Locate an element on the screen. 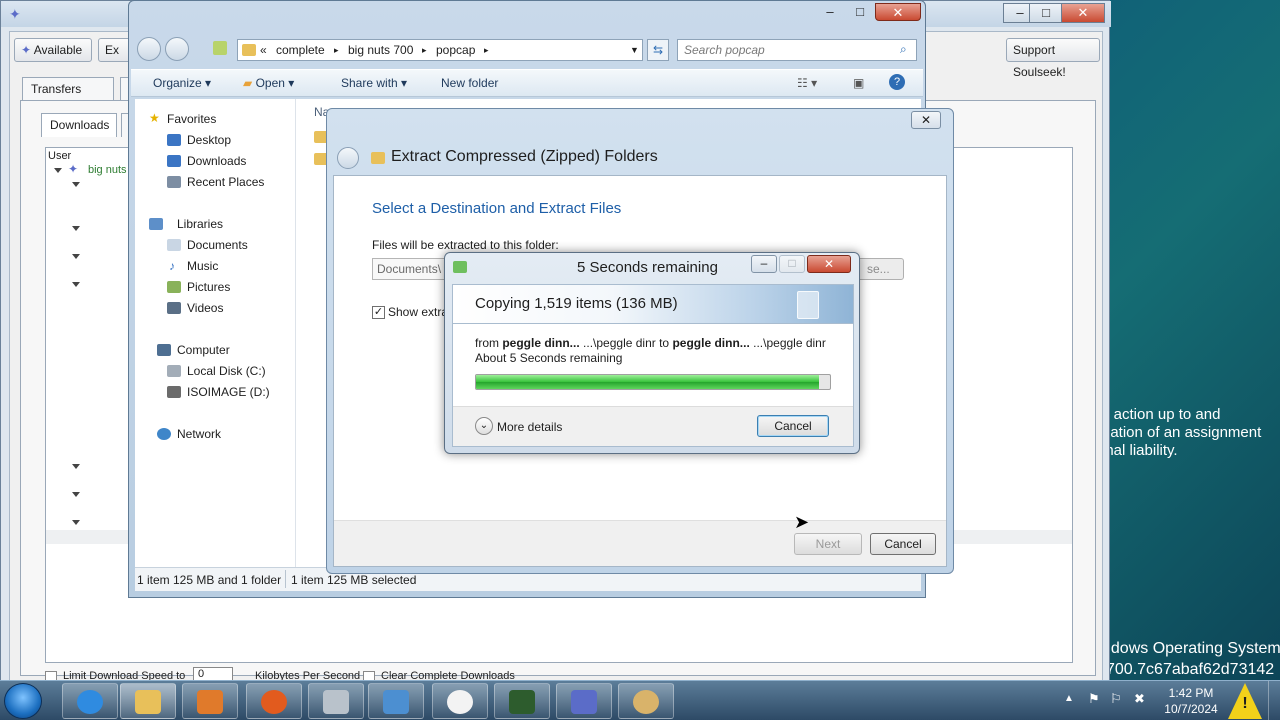 This screenshot has width=1280, height=721. warning-icon: ! is located at coordinates (1245, 701).